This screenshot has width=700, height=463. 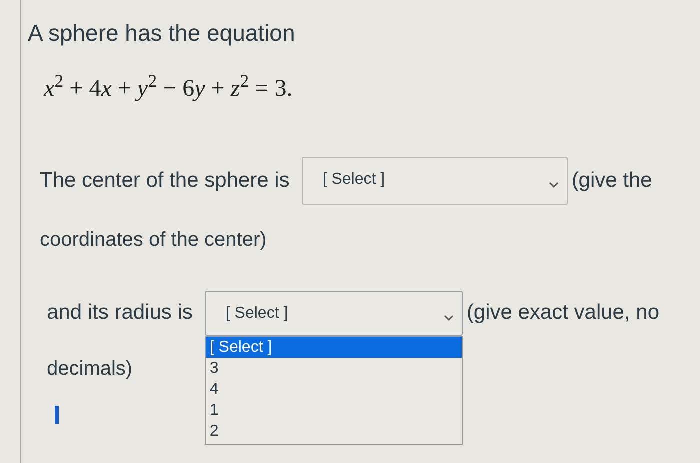 I want to click on question-text: (give exact value, no, so click(x=563, y=313).